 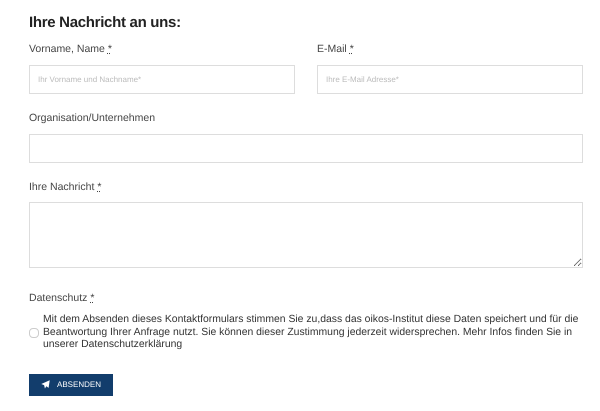 What do you see at coordinates (105, 23) in the screenshot?
I see `form-title: Ihre Nachricht an uns:` at bounding box center [105, 23].